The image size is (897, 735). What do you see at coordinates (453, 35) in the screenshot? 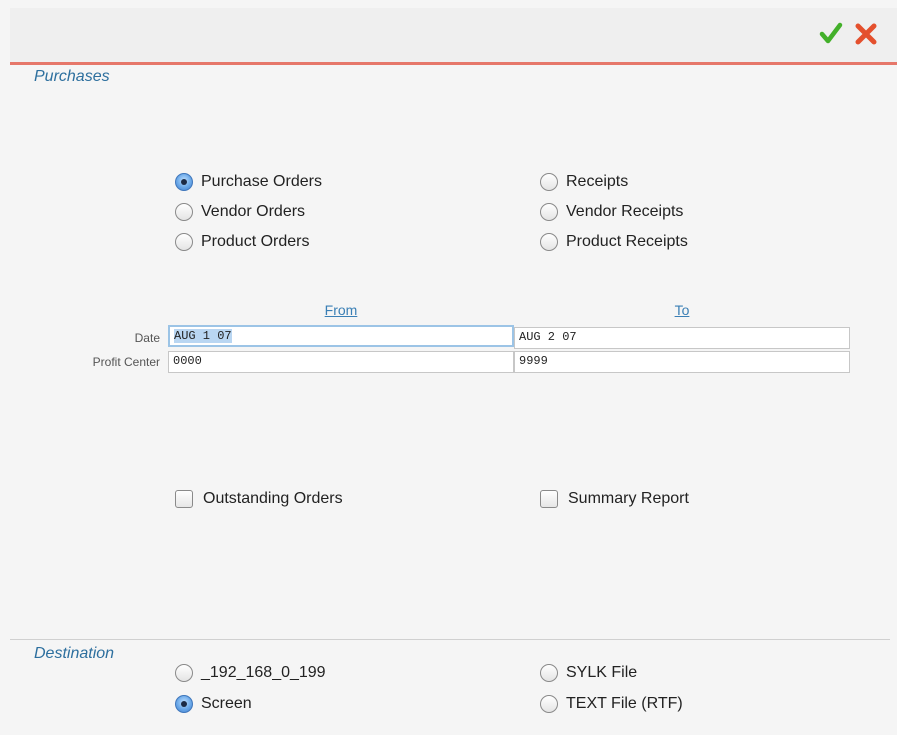
I see `toolbar` at bounding box center [453, 35].